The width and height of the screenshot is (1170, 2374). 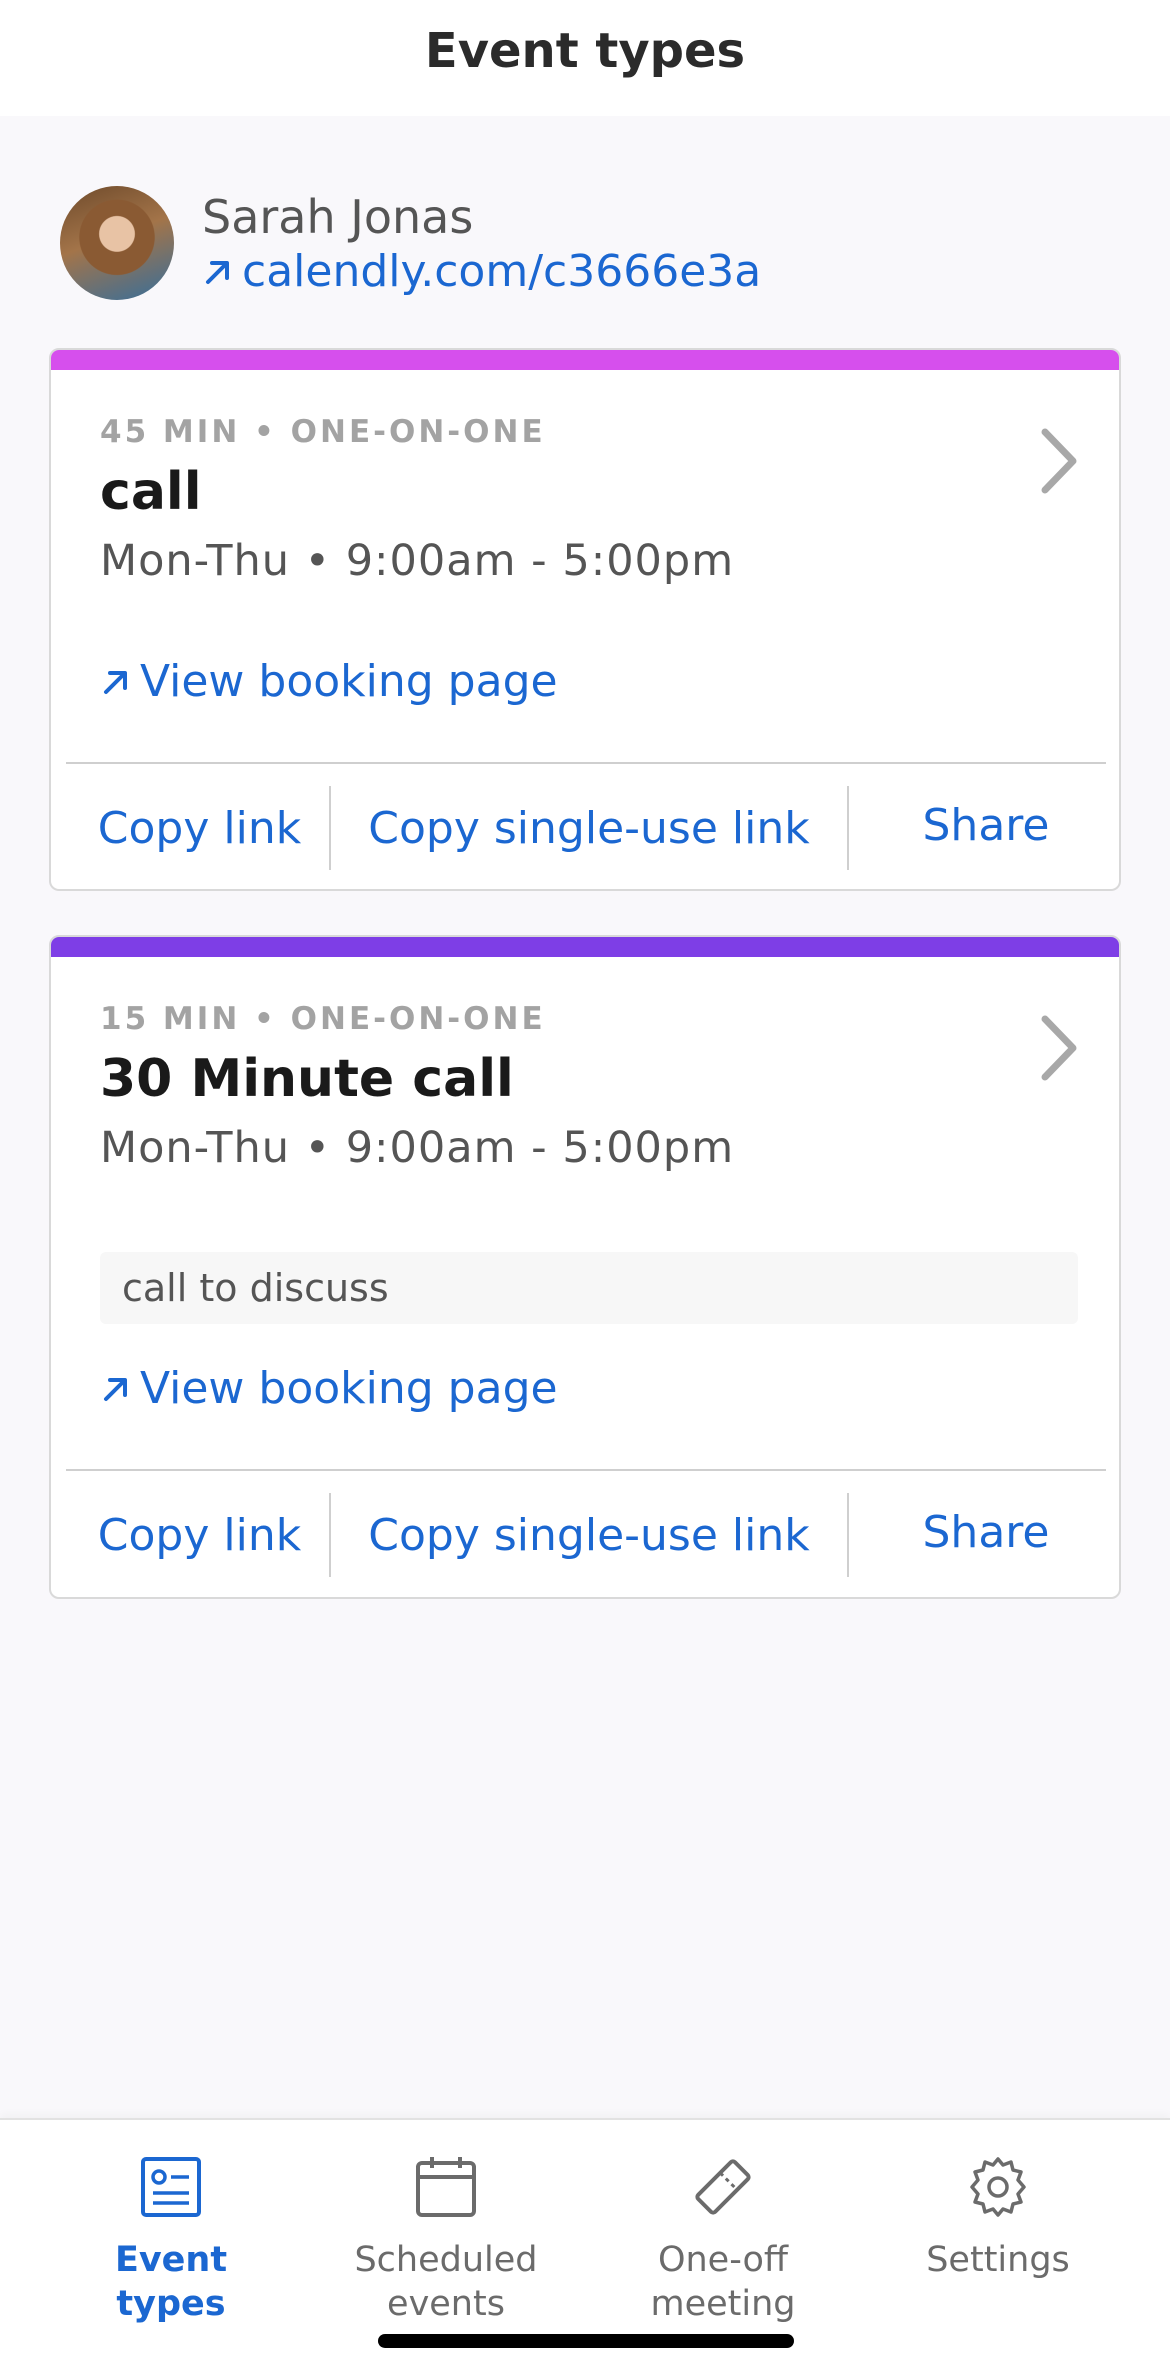 What do you see at coordinates (723, 2282) in the screenshot?
I see `tab-label: One-off meeting` at bounding box center [723, 2282].